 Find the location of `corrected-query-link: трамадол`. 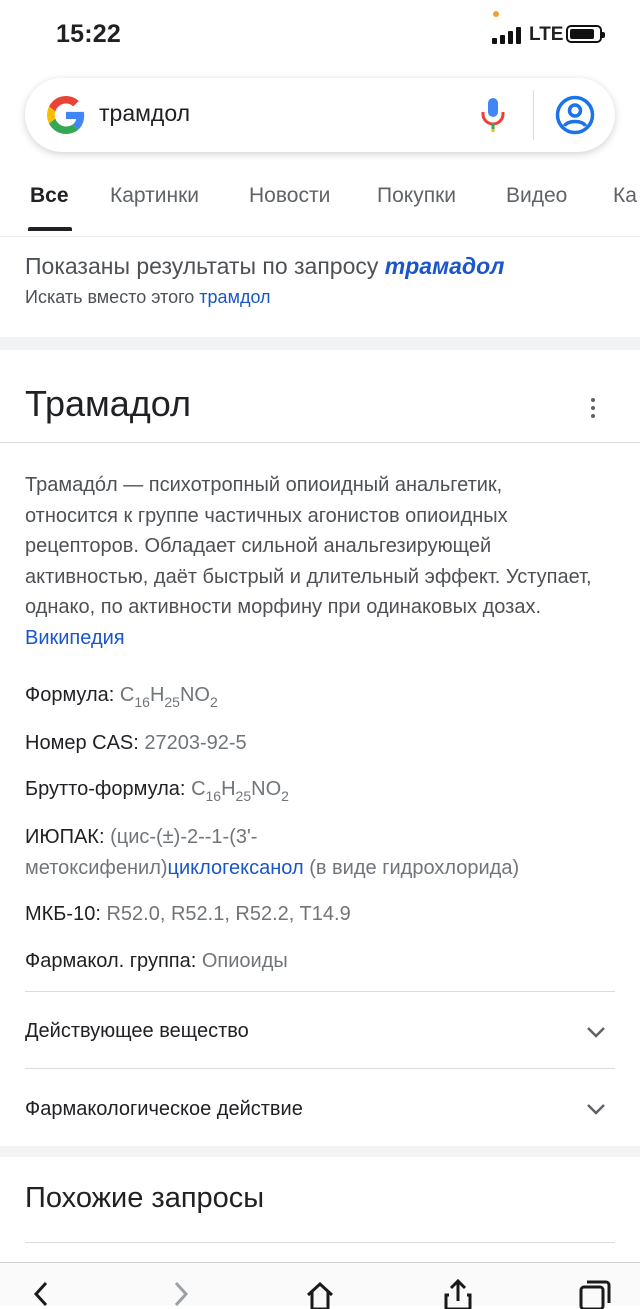

corrected-query-link: трамадол is located at coordinates (445, 266).